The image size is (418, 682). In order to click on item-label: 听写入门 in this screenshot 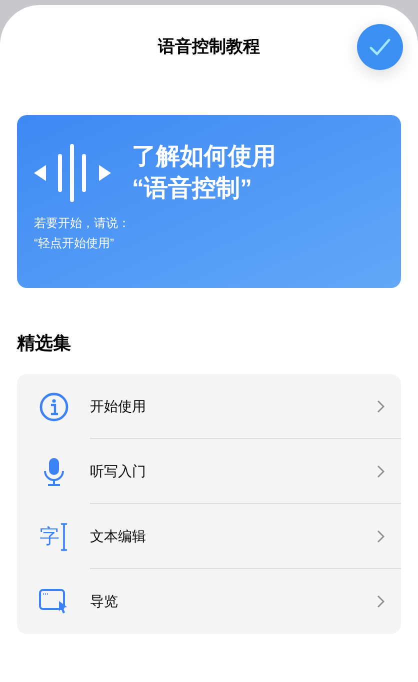, I will do `click(118, 471)`.